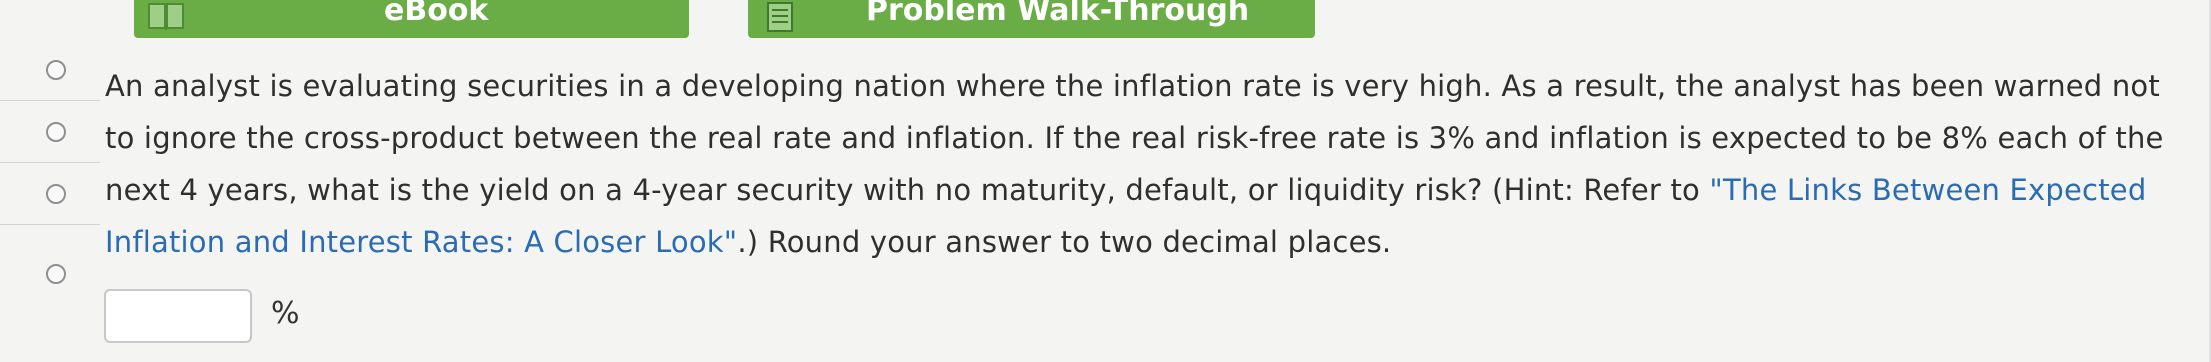 Image resolution: width=2211 pixels, height=362 pixels. Describe the element at coordinates (780, 17) in the screenshot. I see `document-icon` at that location.